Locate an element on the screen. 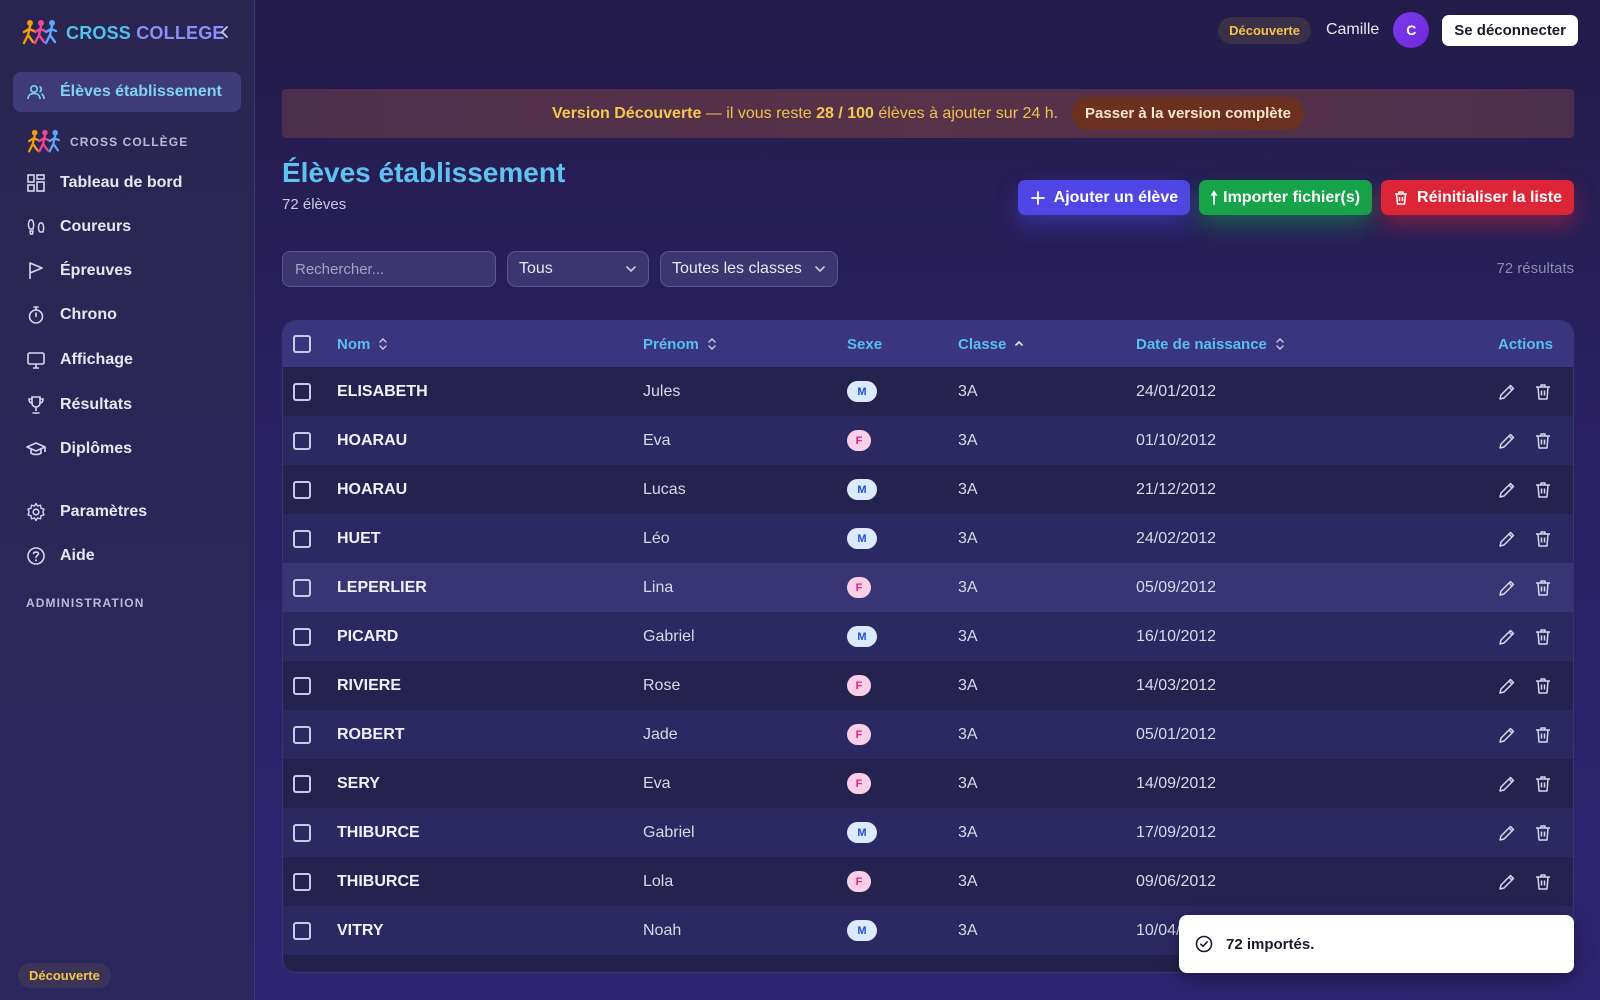 This screenshot has height=1000, width=1600. search-input is located at coordinates (389, 269).